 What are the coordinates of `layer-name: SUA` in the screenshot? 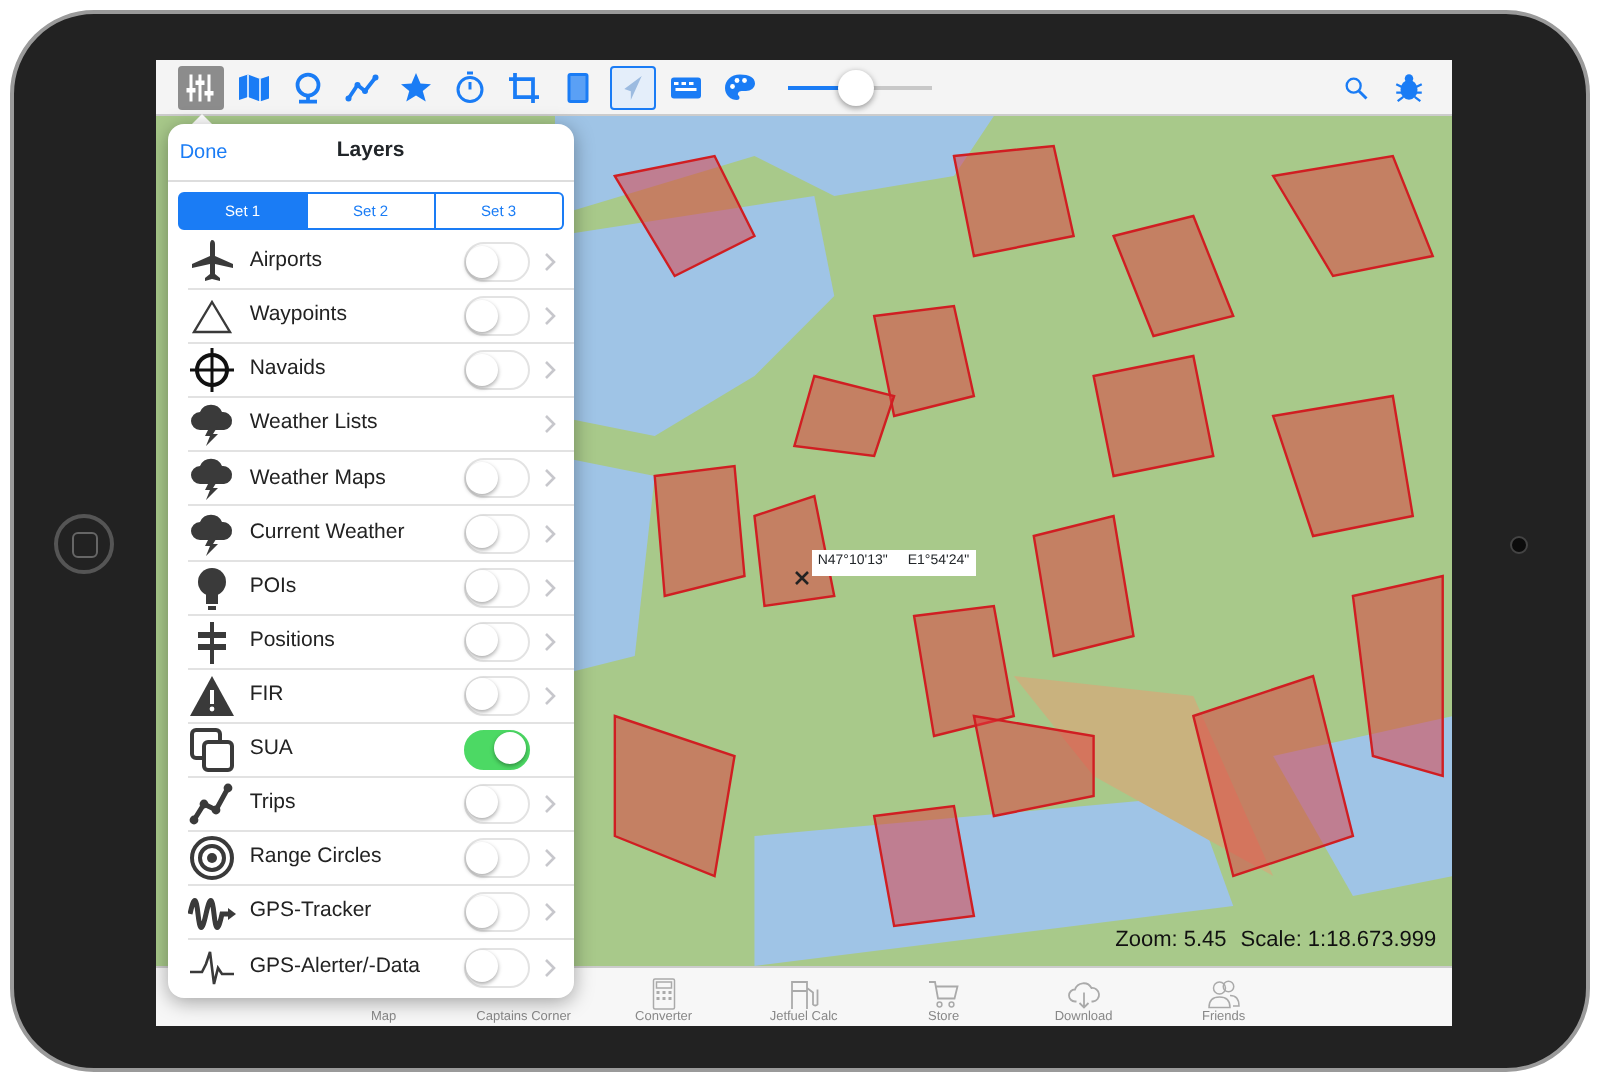 It's located at (272, 749).